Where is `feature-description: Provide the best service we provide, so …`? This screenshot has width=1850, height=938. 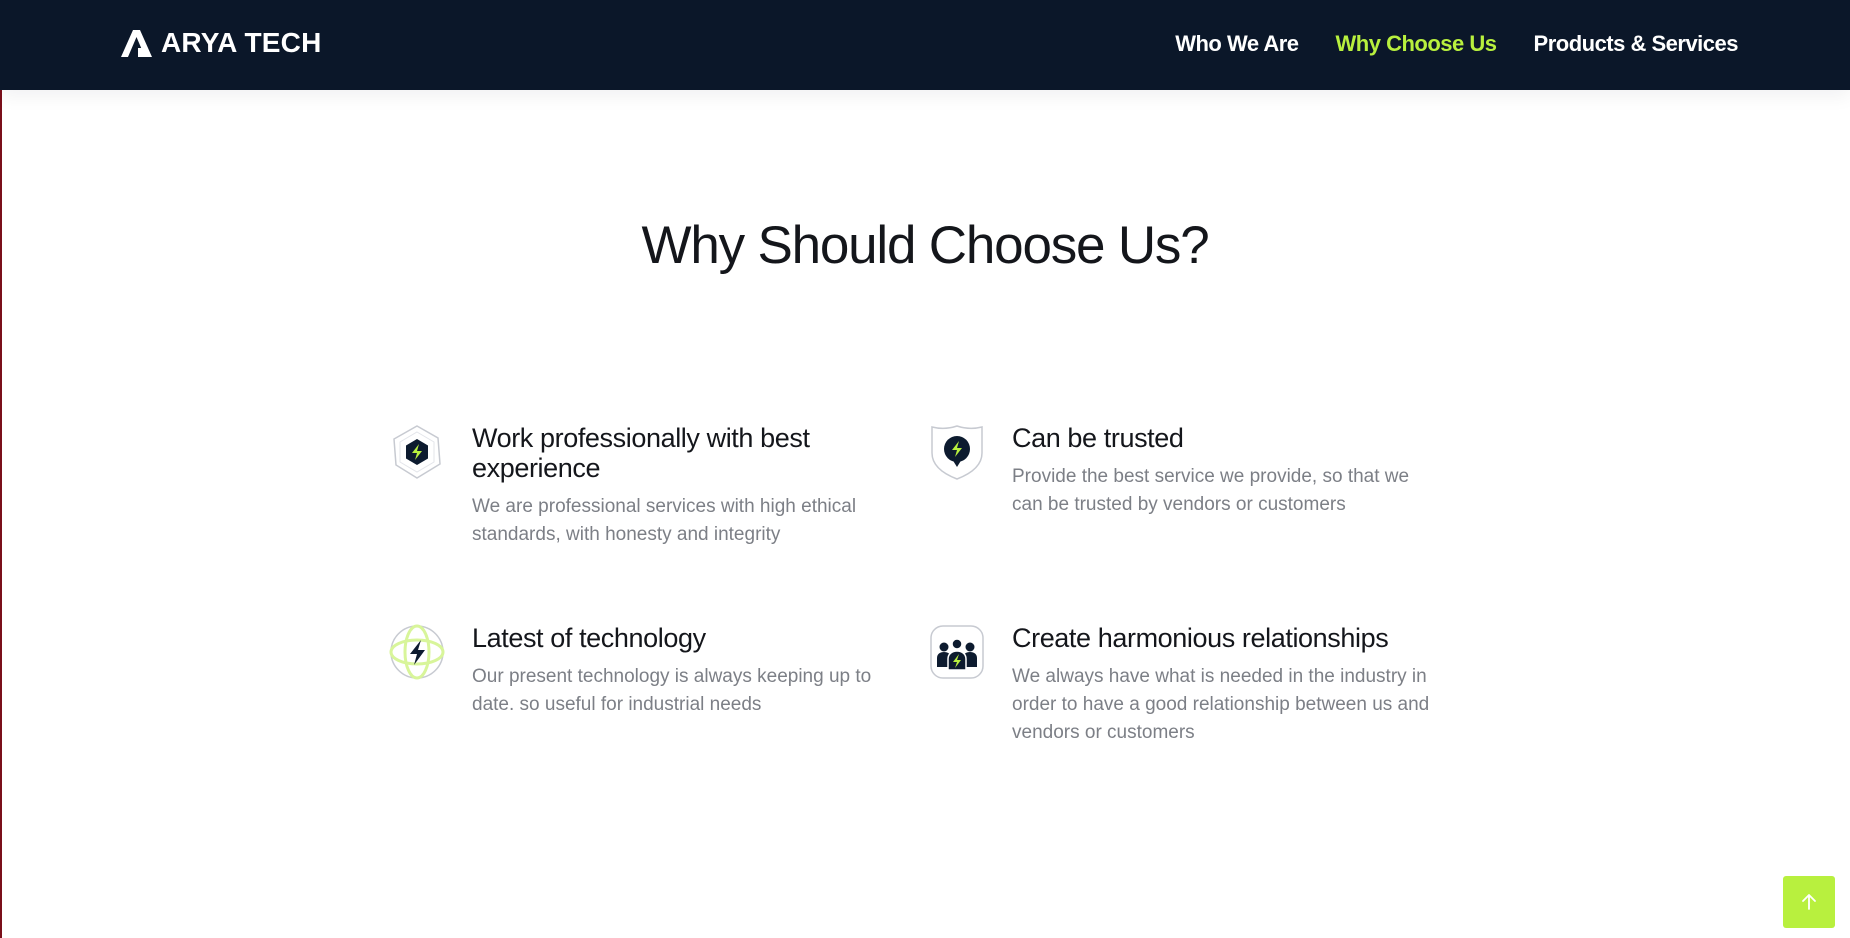
feature-description: Provide the best service we provide, so … is located at coordinates (1211, 490).